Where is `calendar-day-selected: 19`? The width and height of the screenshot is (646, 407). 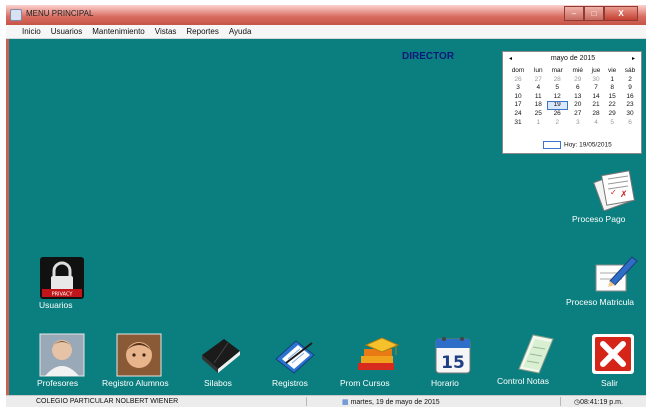 calendar-day-selected: 19 is located at coordinates (557, 105).